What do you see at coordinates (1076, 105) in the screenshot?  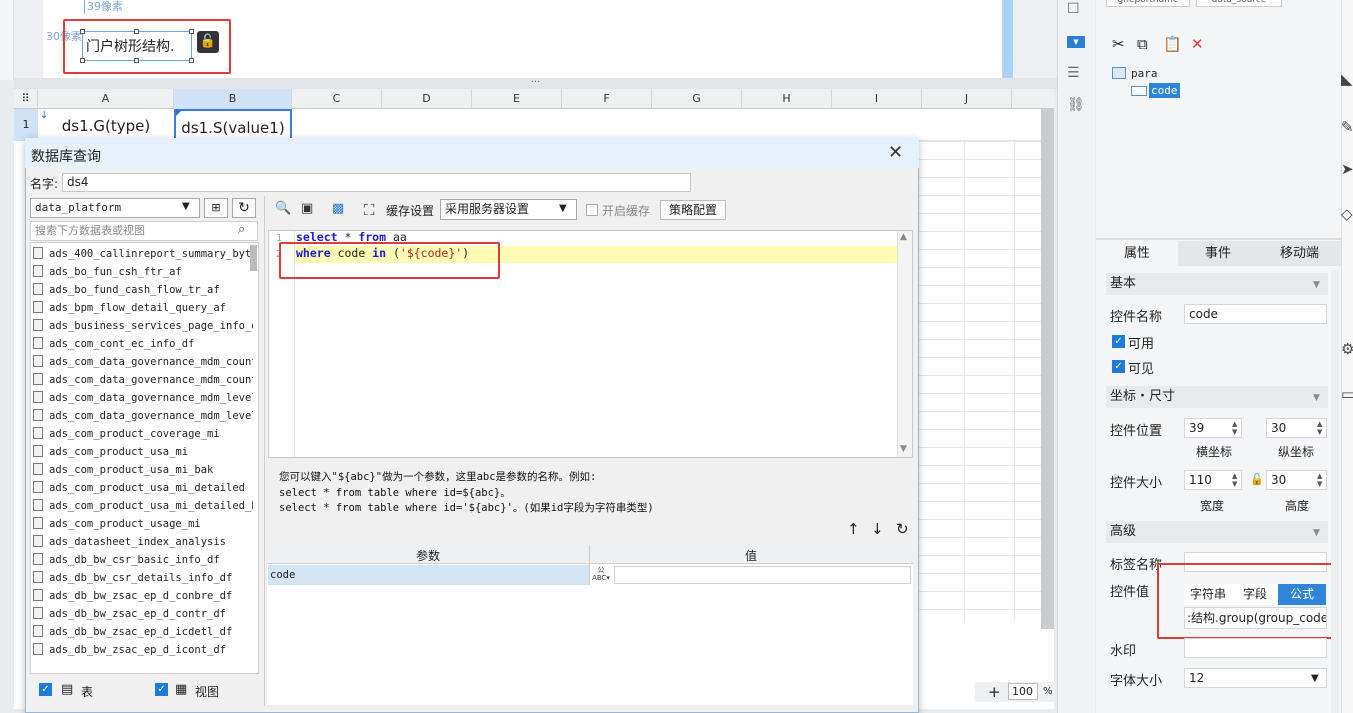 I see `link-icon: ⛓` at bounding box center [1076, 105].